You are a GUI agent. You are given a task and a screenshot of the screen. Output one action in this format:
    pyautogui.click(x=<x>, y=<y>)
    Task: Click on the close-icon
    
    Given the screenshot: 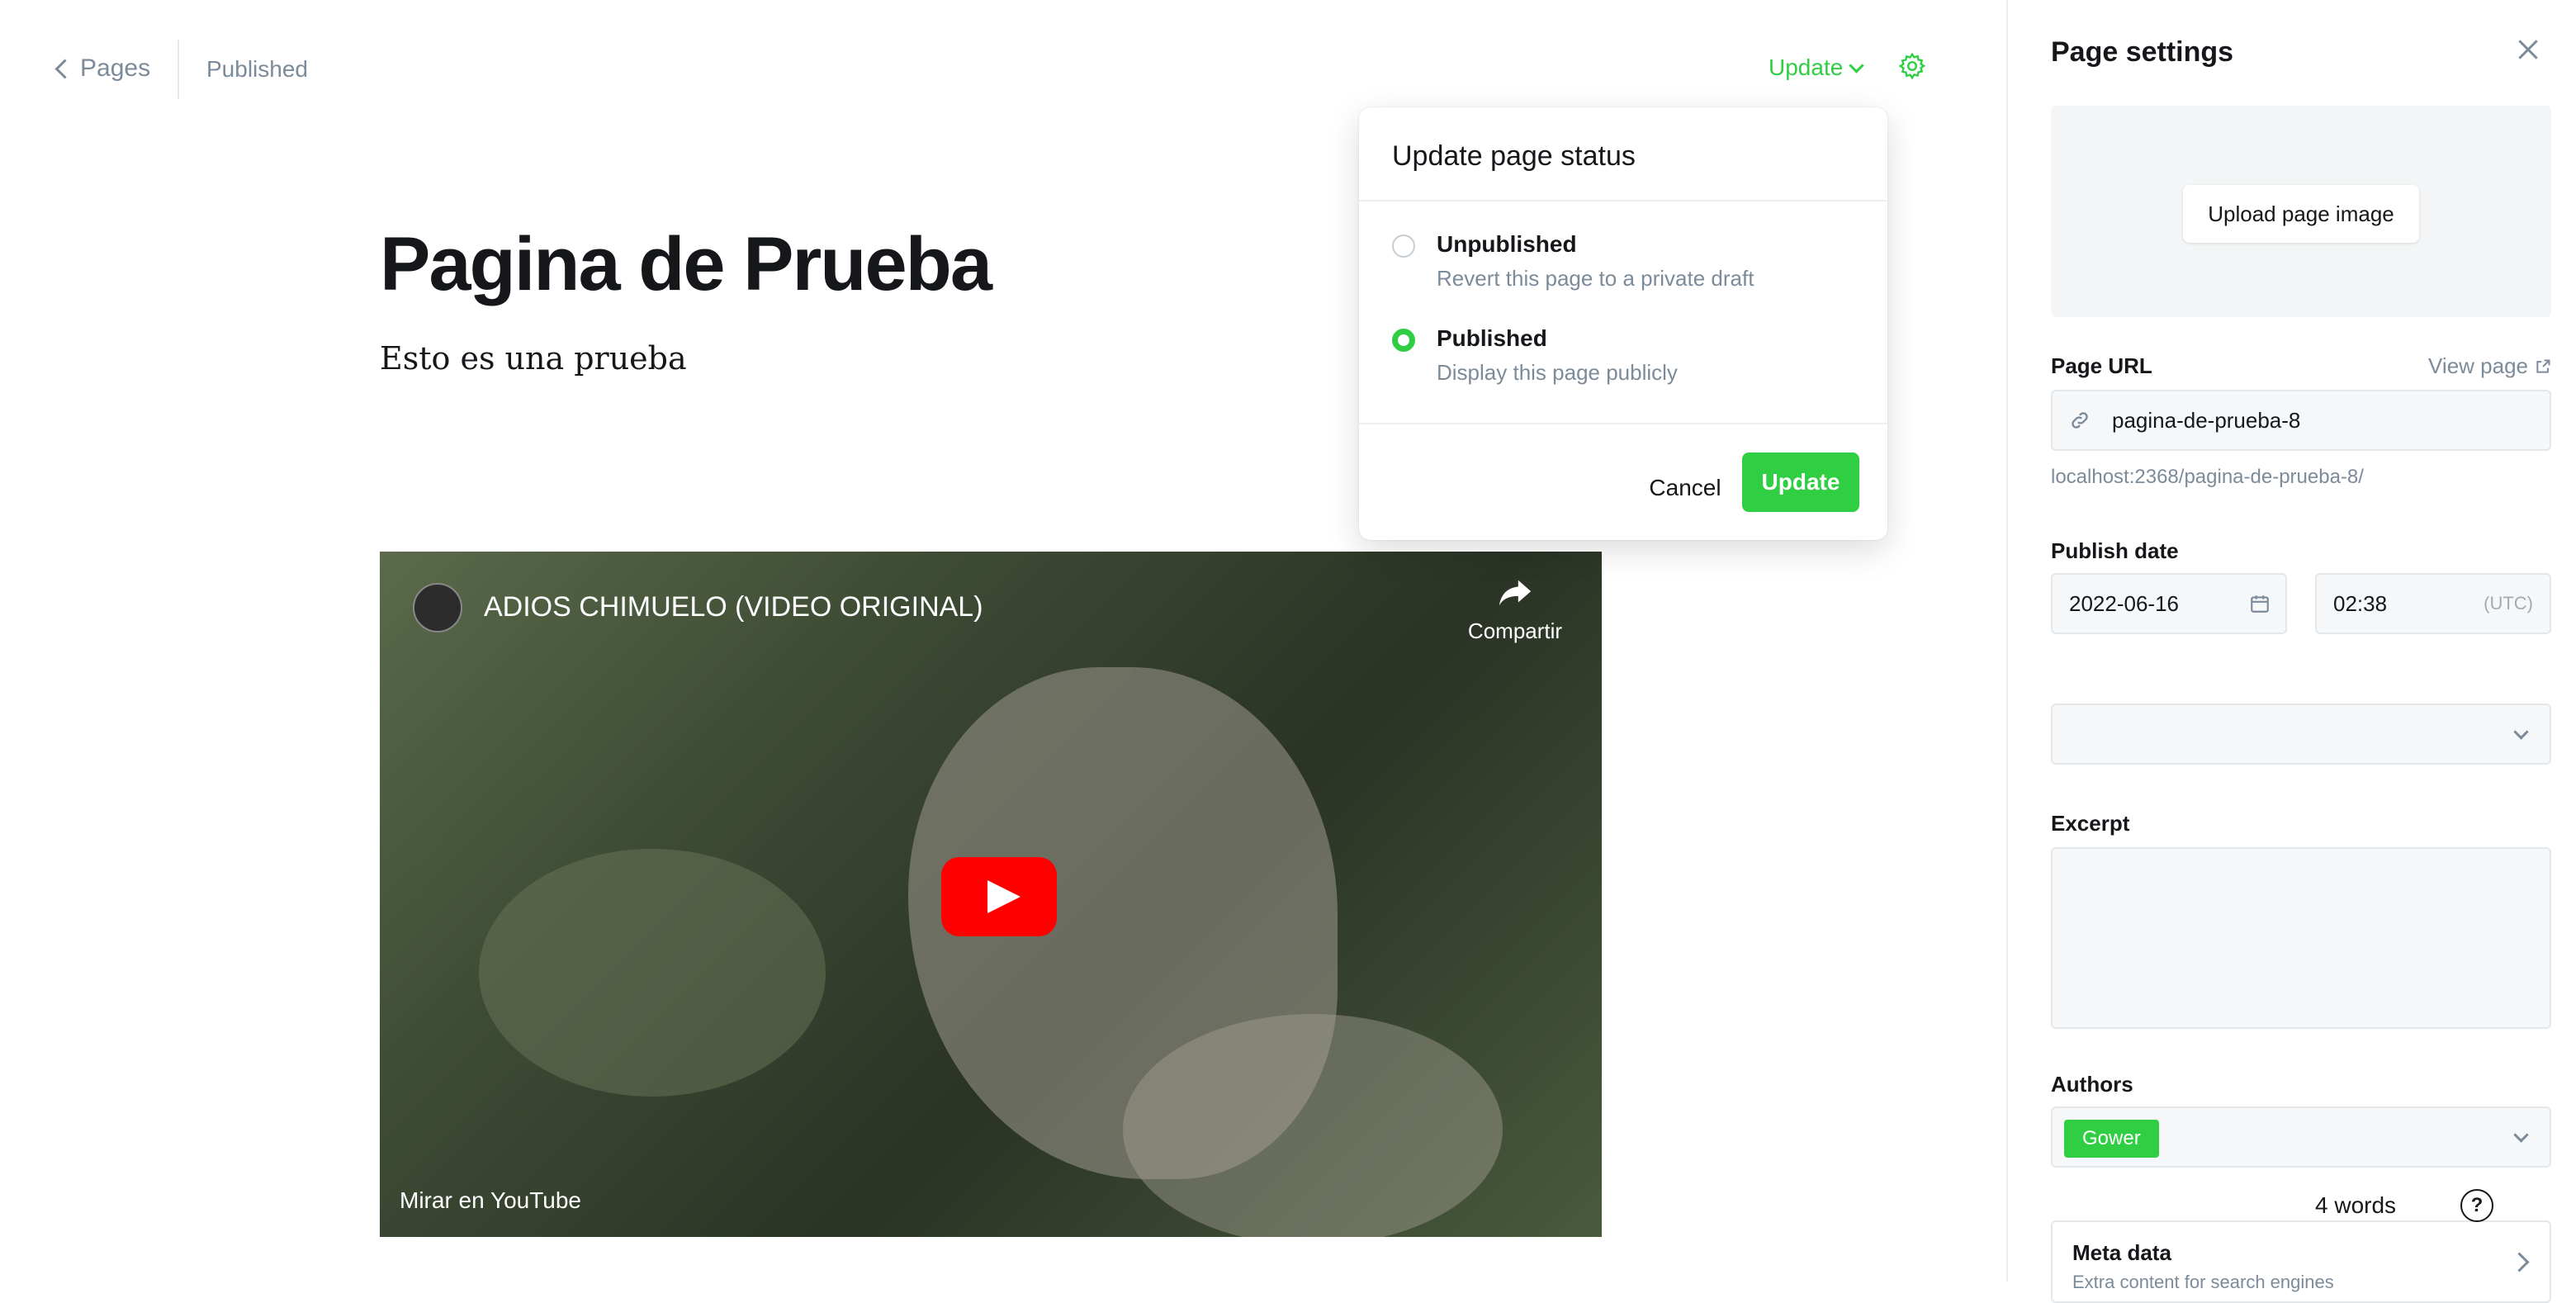 What is the action you would take?
    pyautogui.click(x=2528, y=49)
    